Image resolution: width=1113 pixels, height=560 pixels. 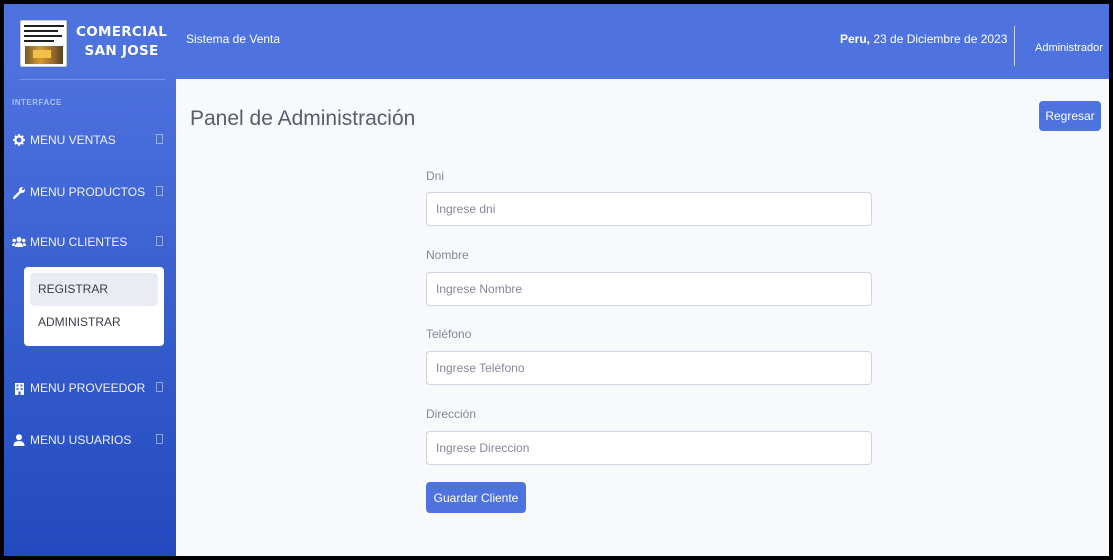 I want to click on telefono-label: Teléfono, so click(x=449, y=334).